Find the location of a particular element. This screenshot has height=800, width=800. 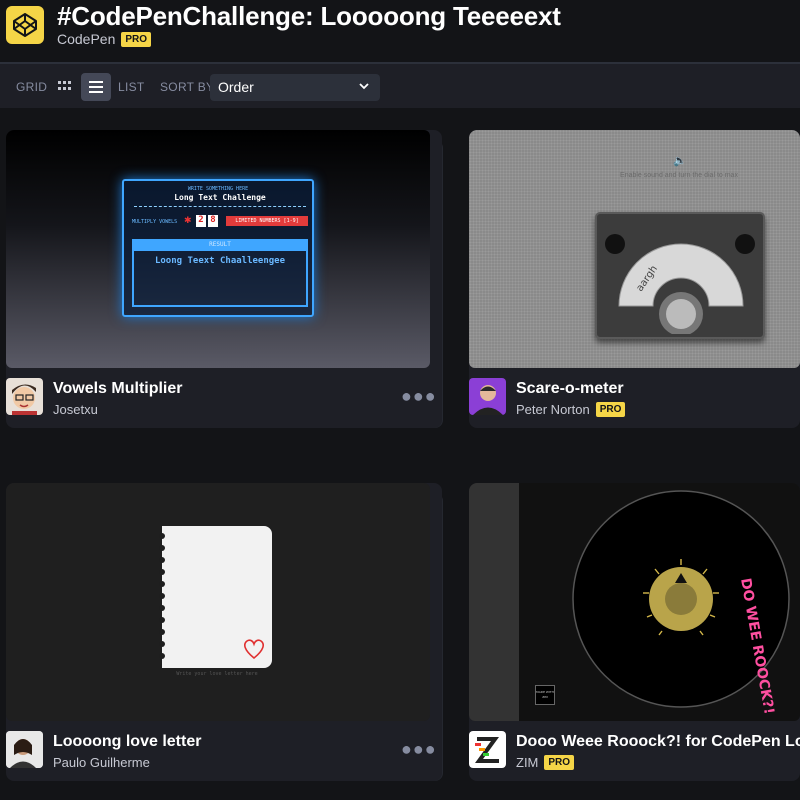

avatar-josetxu-icon is located at coordinates (24, 399).